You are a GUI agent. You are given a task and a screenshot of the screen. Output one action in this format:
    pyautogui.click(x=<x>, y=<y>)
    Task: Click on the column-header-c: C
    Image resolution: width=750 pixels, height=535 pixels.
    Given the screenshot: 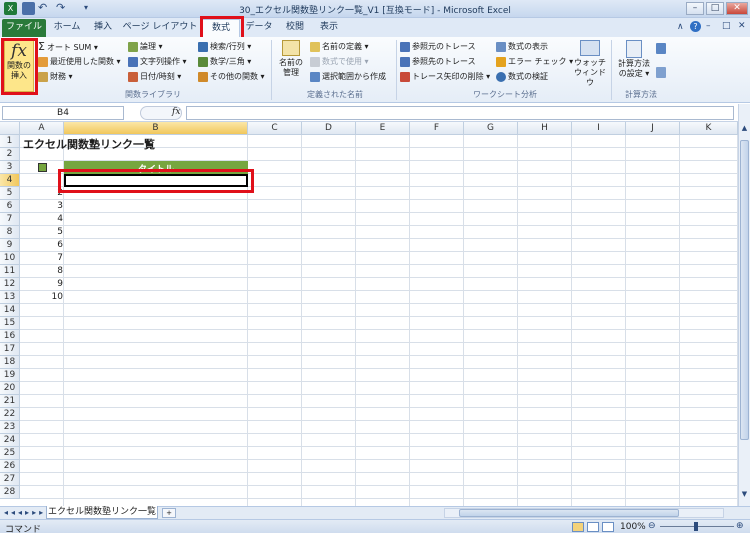 What is the action you would take?
    pyautogui.click(x=275, y=128)
    